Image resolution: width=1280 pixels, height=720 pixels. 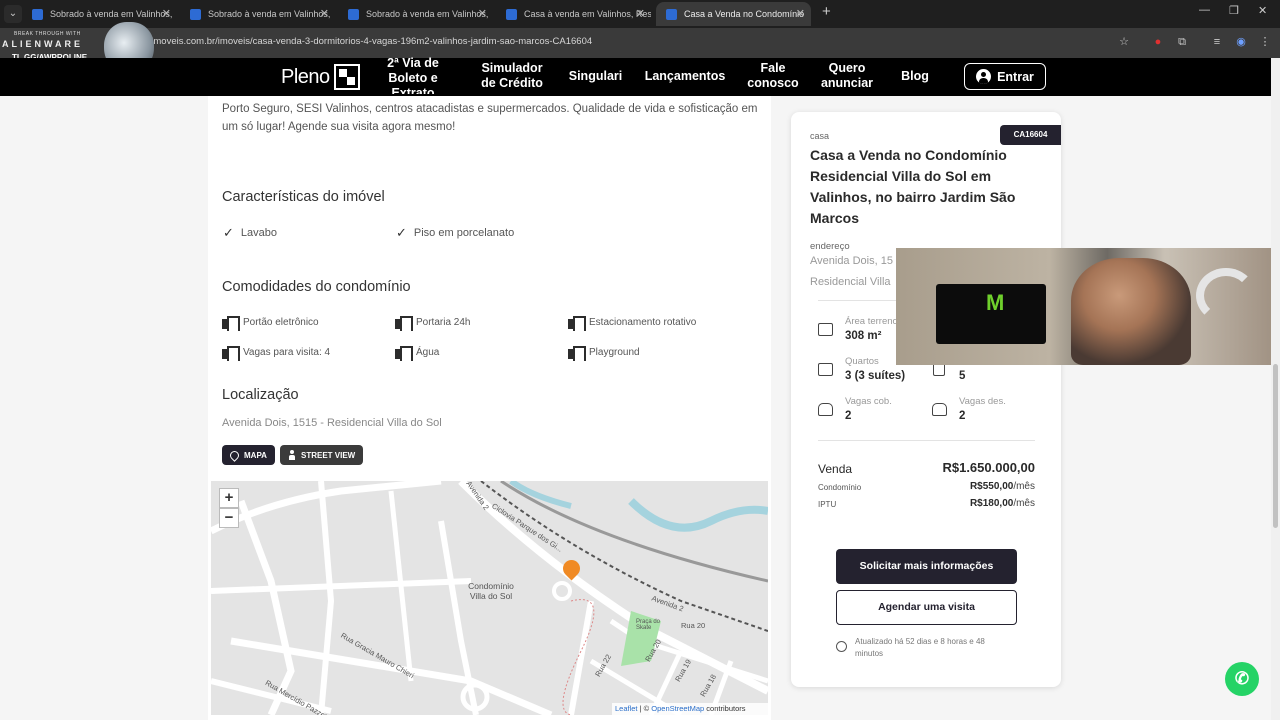 I want to click on amenity-item: Estacionamento rotativo, so click(x=632, y=323).